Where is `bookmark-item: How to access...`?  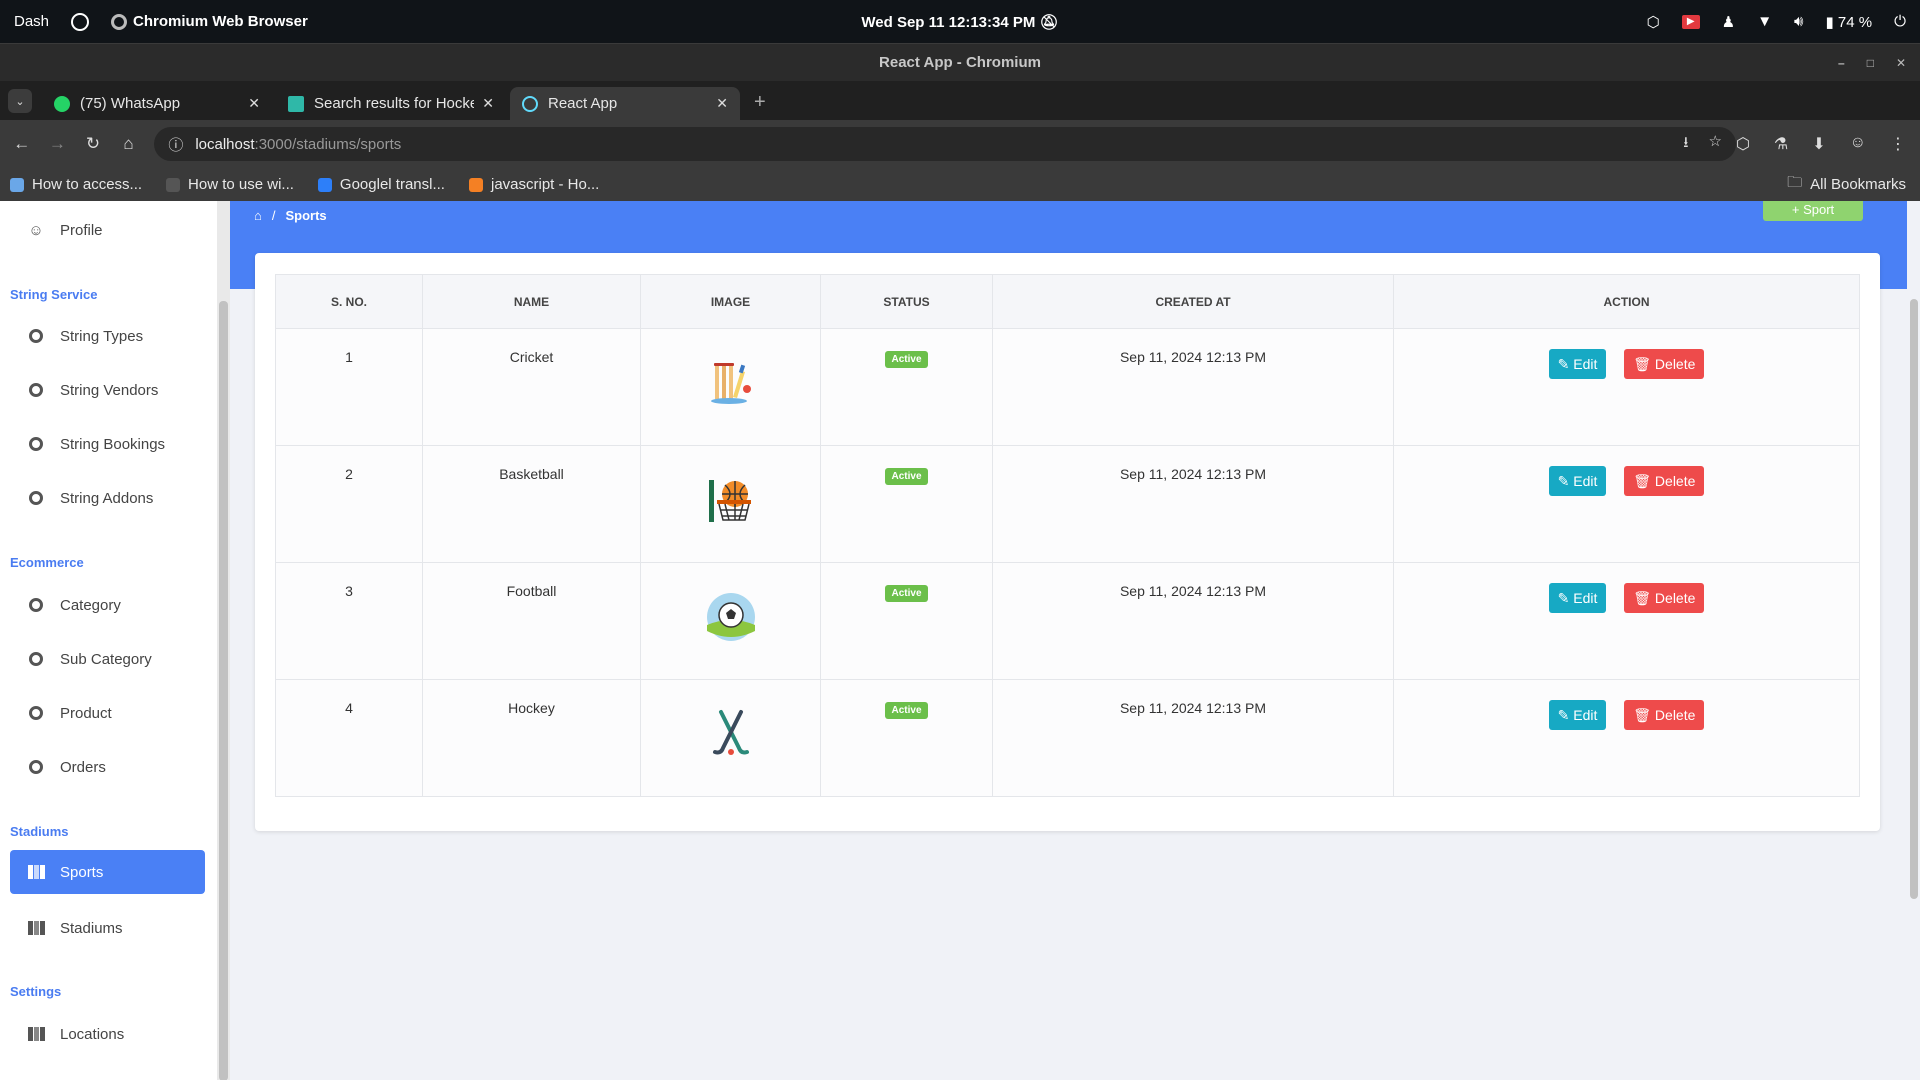 bookmark-item: How to access... is located at coordinates (76, 184).